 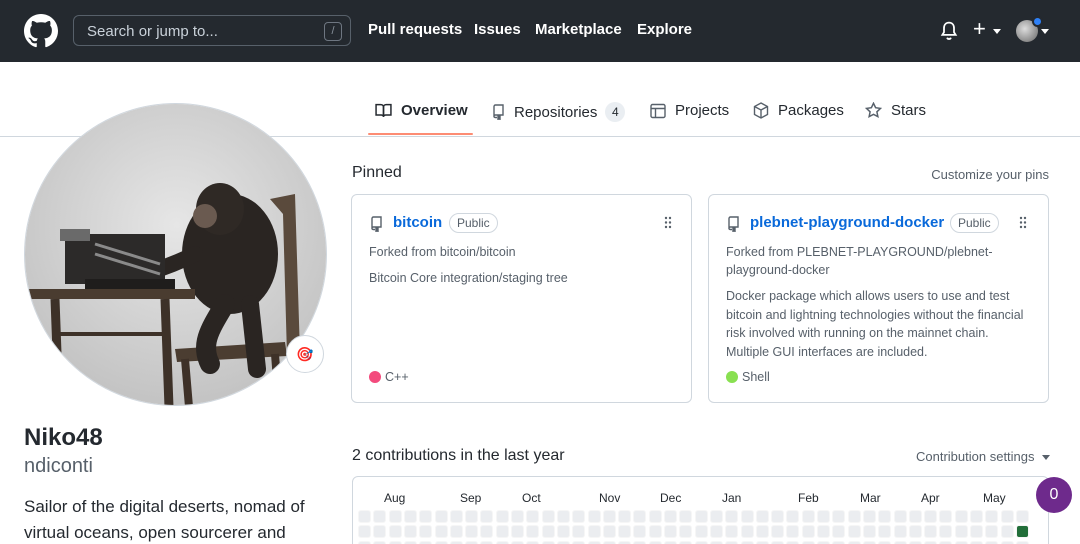 What do you see at coordinates (578, 29) in the screenshot?
I see `nav-marketplace: Marketplace` at bounding box center [578, 29].